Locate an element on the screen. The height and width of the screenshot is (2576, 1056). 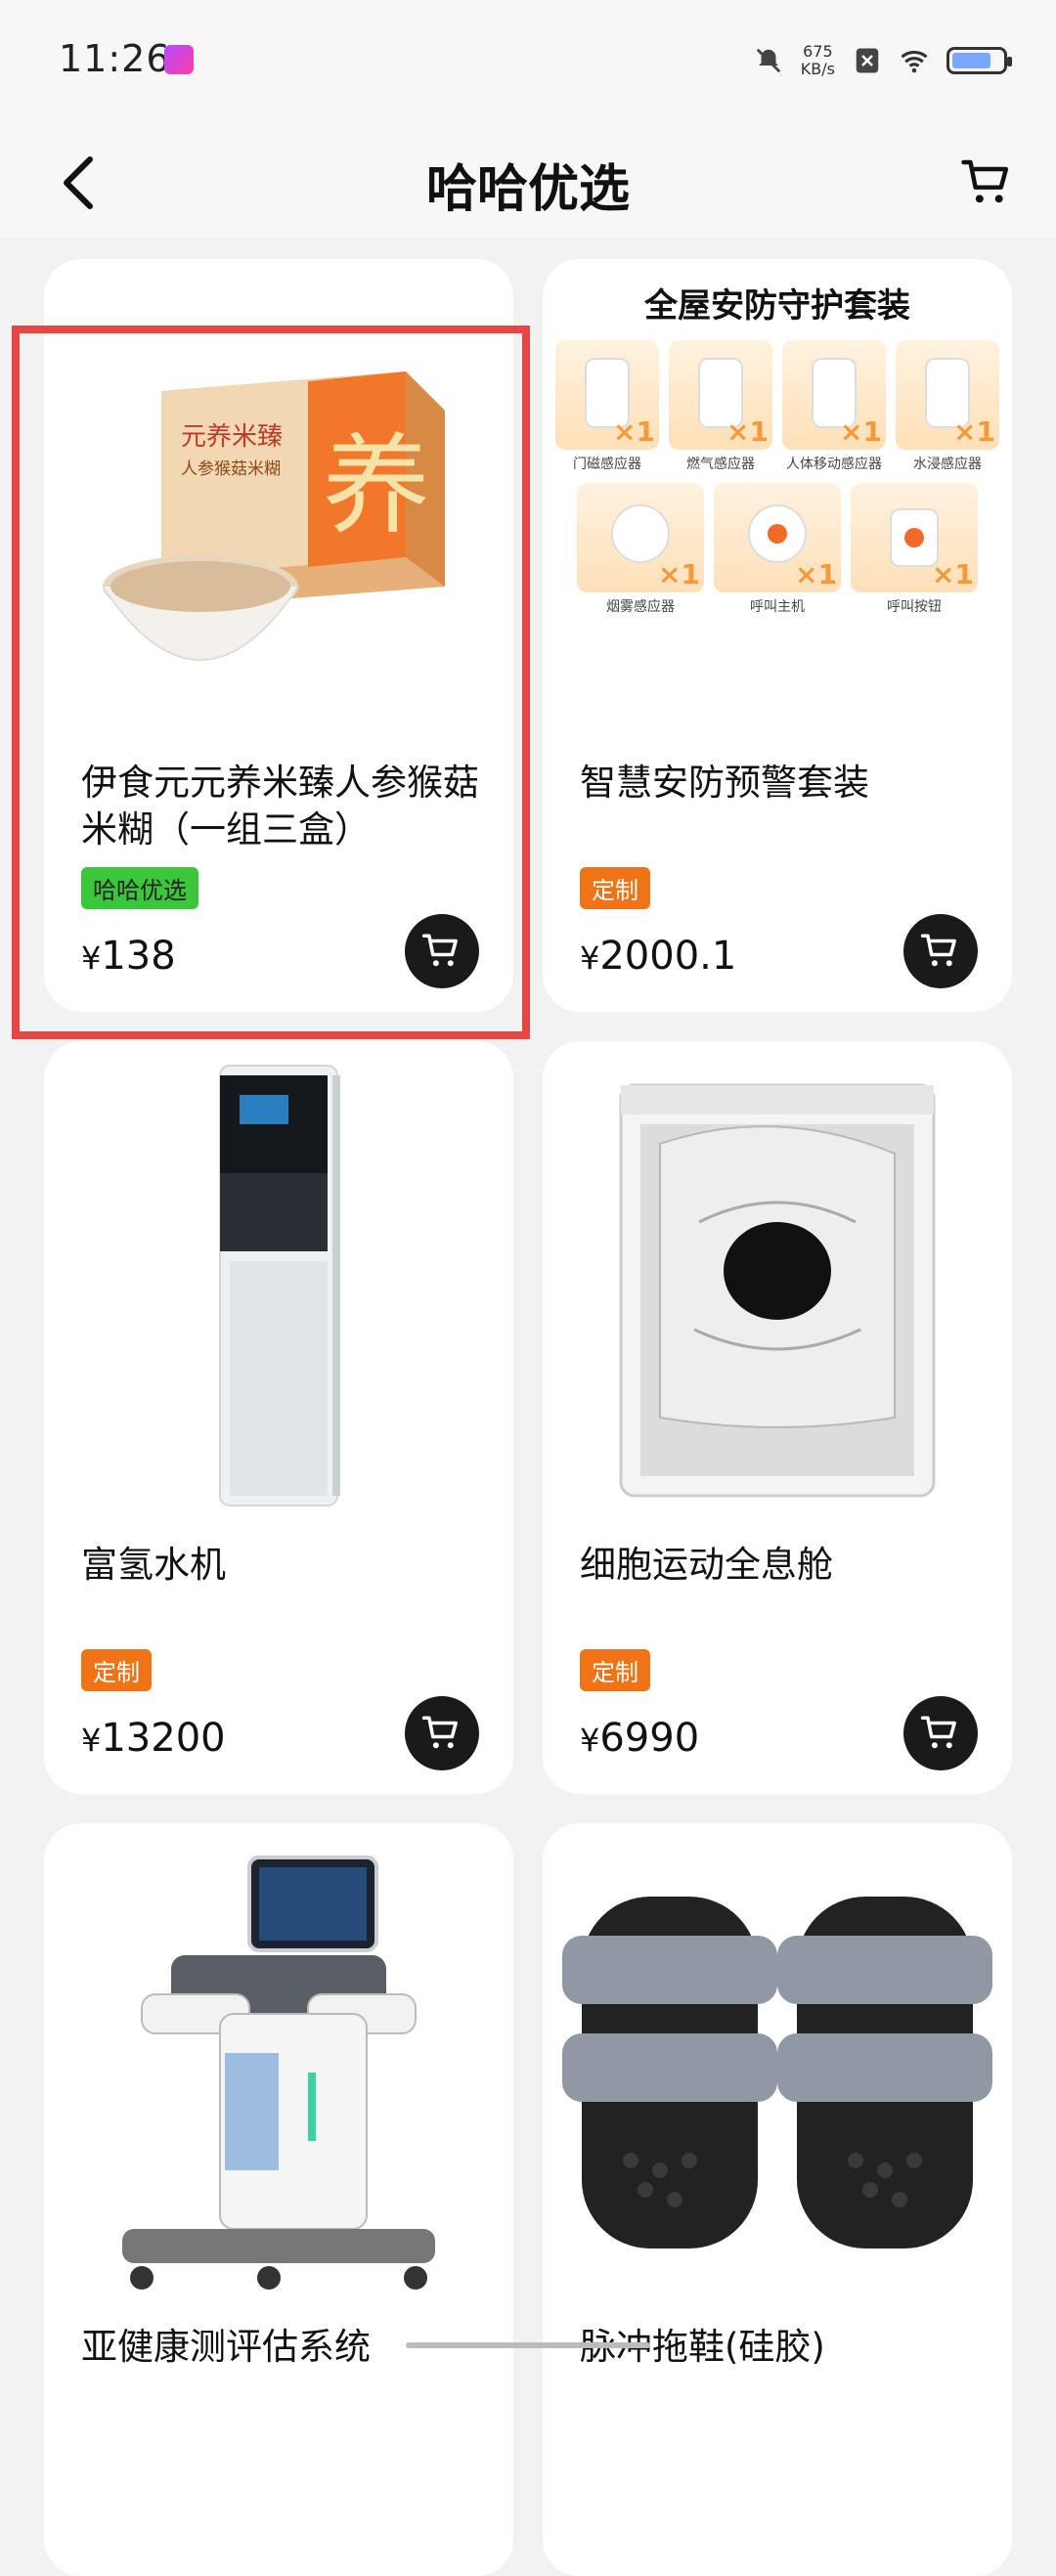
product-image: 元养米臻 人参猴菇米糊 养 is located at coordinates (278, 528).